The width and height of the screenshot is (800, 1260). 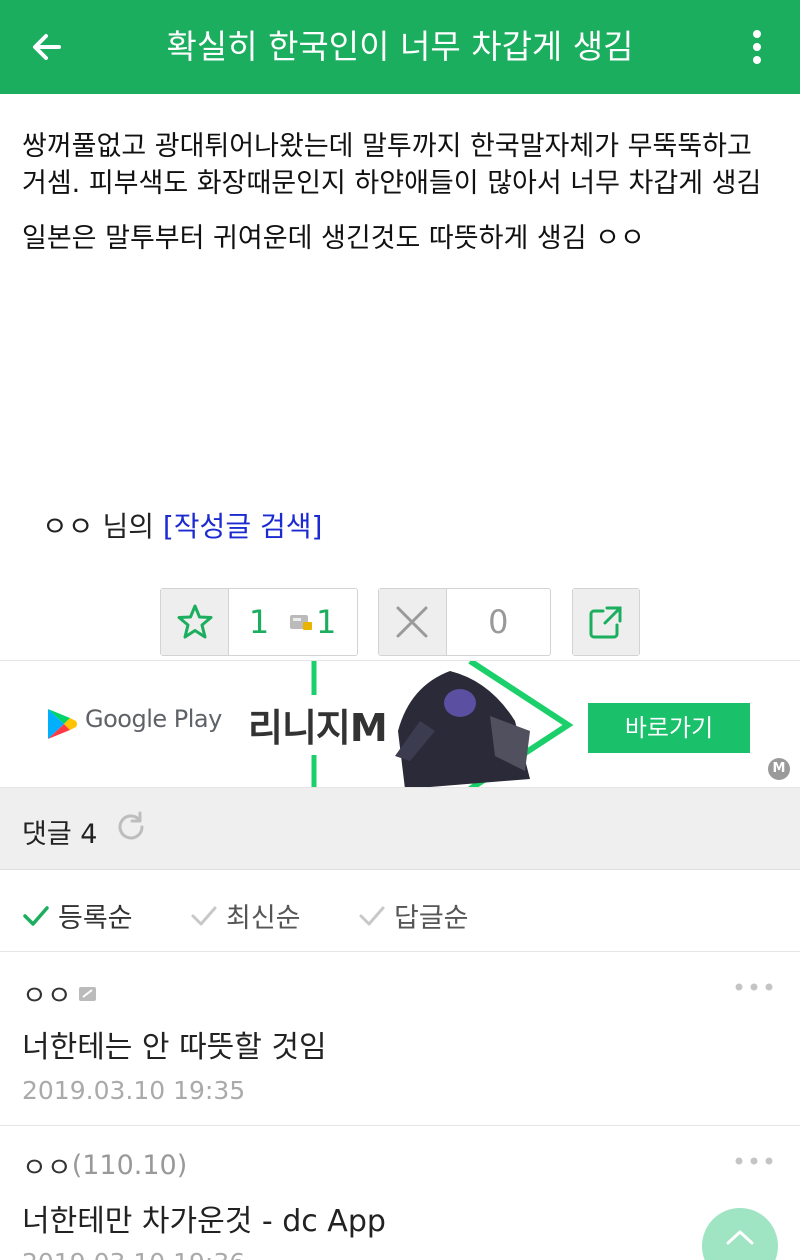 I want to click on downvote-button, so click(x=413, y=622).